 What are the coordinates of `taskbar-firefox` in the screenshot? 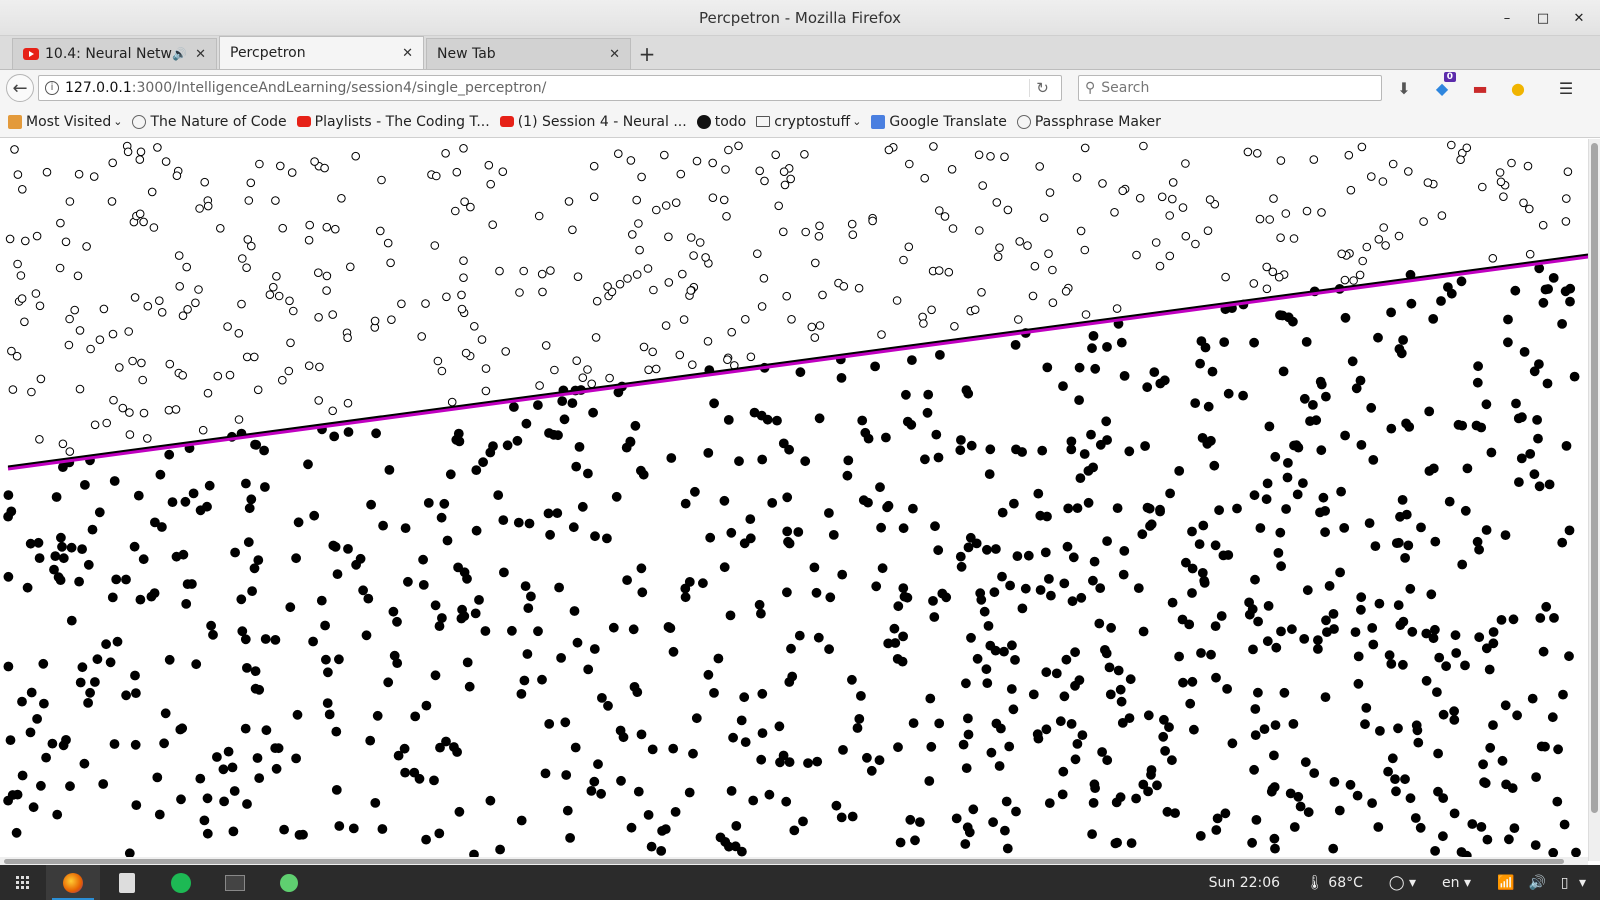 It's located at (73, 882).